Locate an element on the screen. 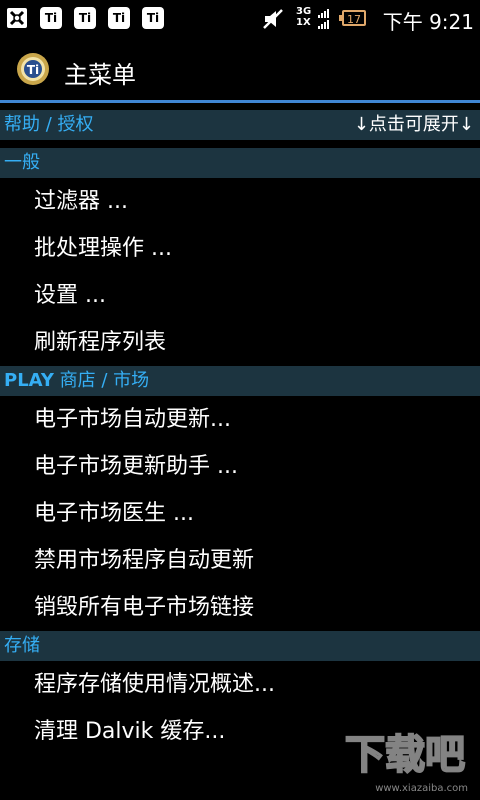  section-general: 一般 is located at coordinates (240, 163).